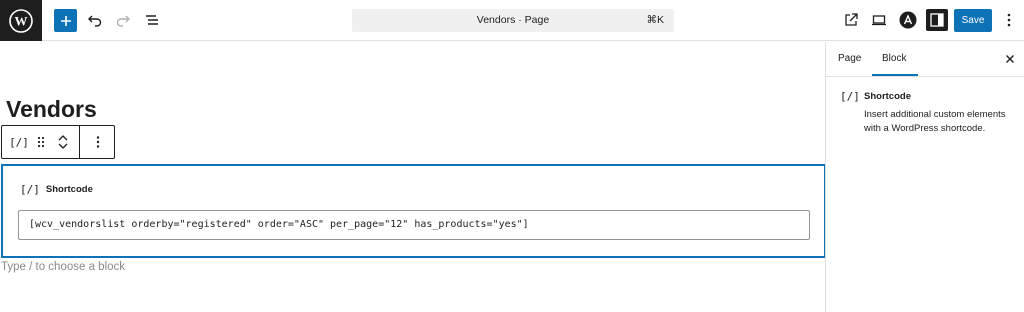 The width and height of the screenshot is (1024, 312). What do you see at coordinates (849, 58) in the screenshot?
I see `tab-page: Page` at bounding box center [849, 58].